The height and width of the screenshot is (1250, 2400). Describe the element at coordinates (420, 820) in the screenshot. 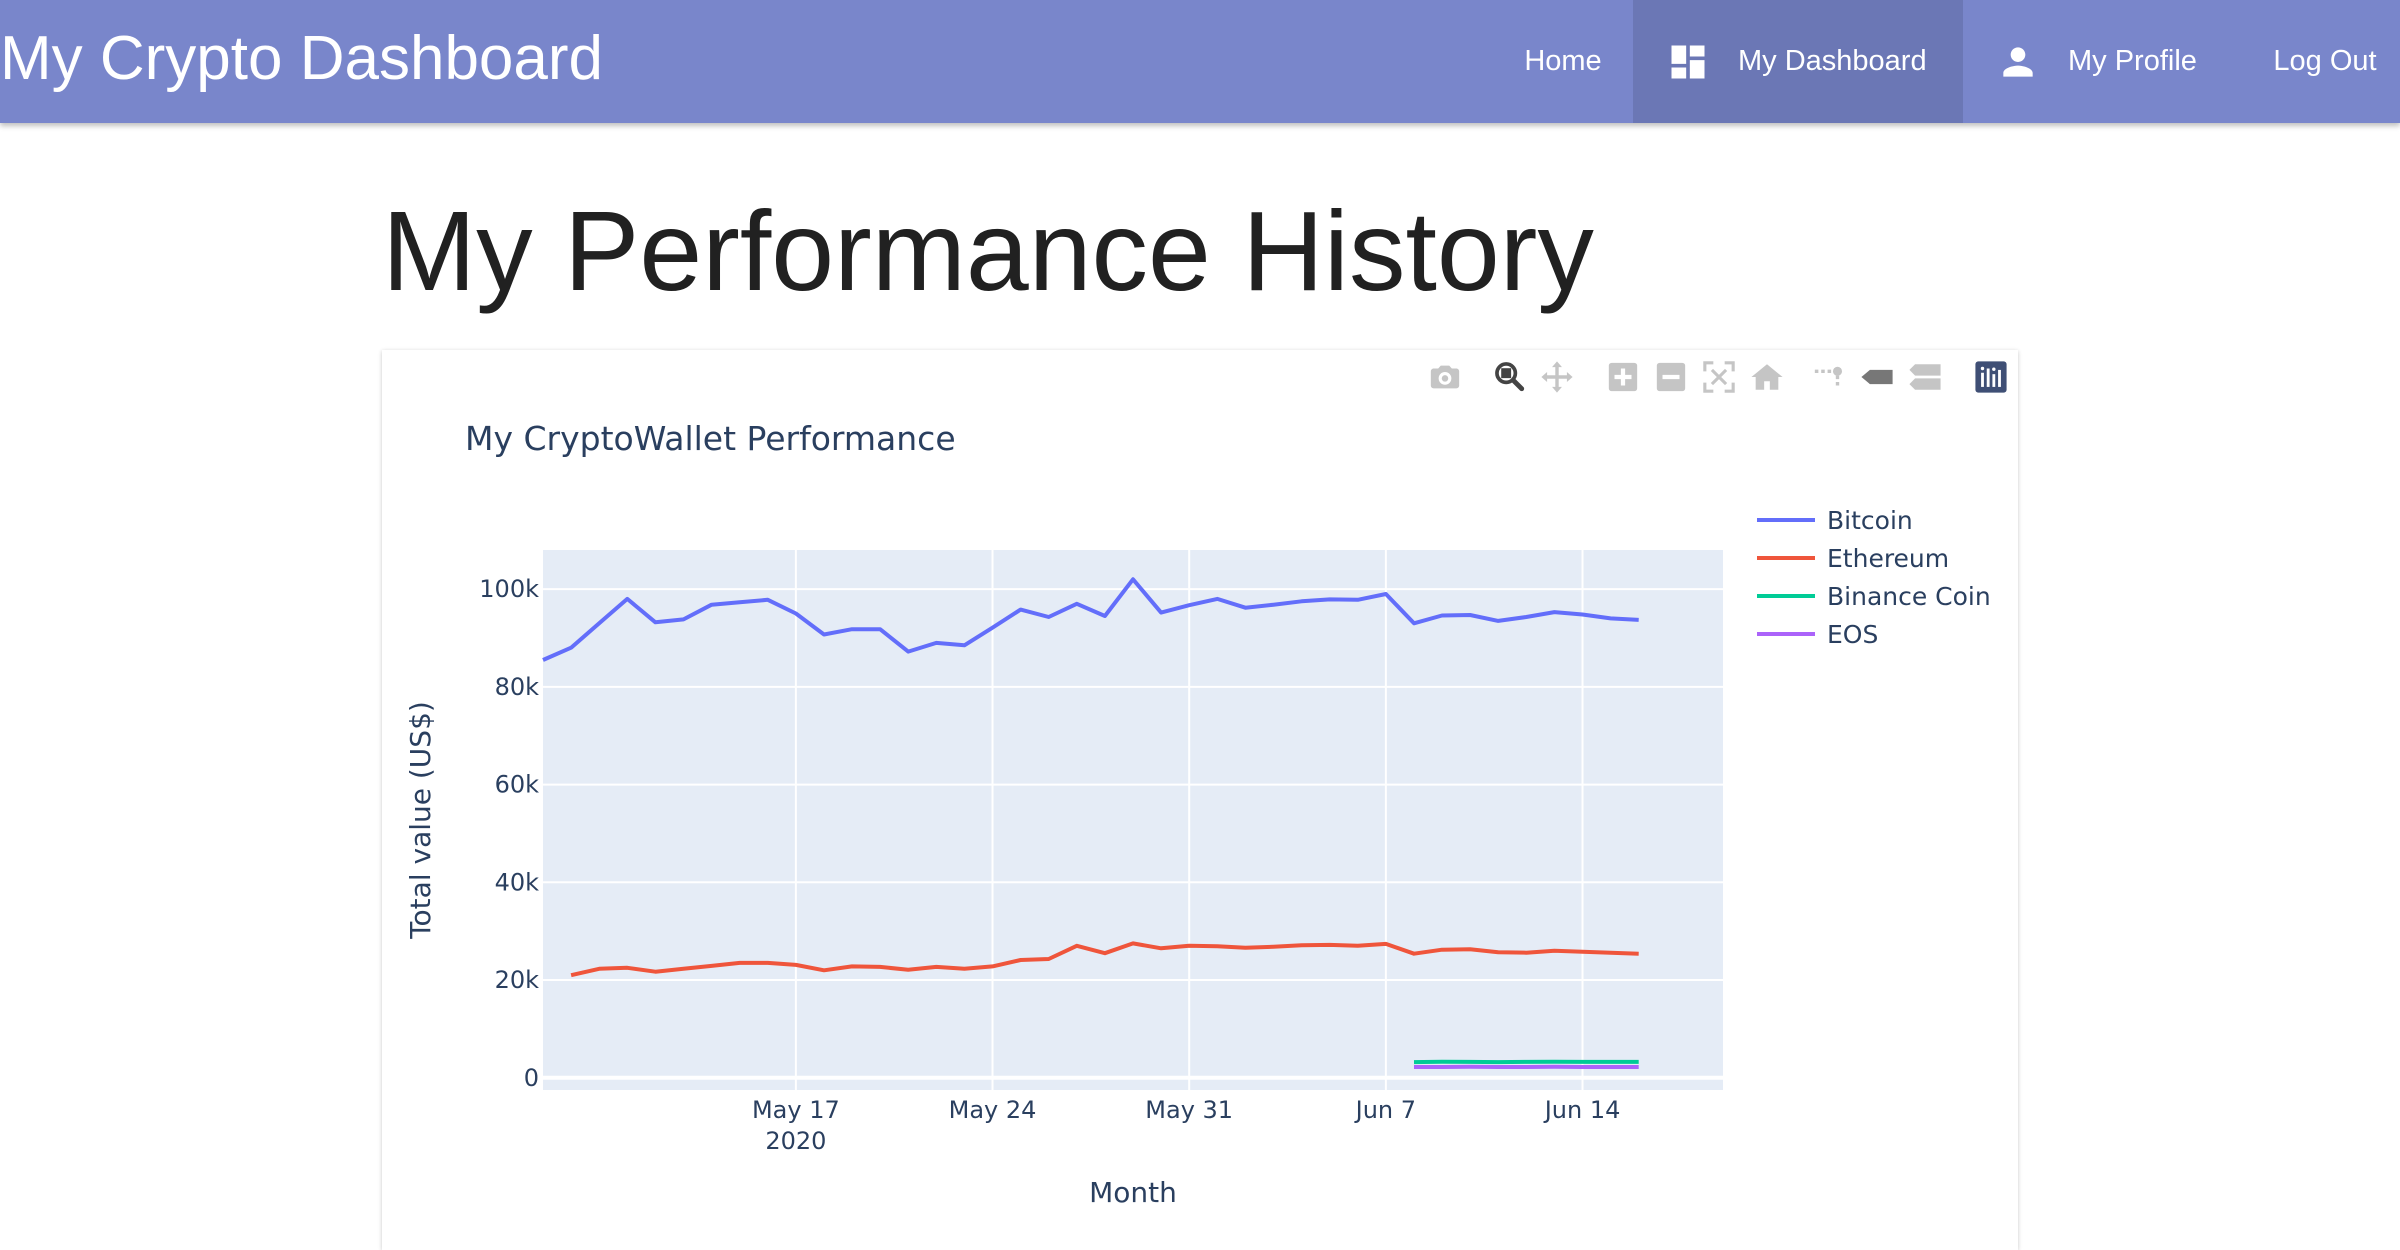

I see `y-axis-label: Total value (US$)` at that location.